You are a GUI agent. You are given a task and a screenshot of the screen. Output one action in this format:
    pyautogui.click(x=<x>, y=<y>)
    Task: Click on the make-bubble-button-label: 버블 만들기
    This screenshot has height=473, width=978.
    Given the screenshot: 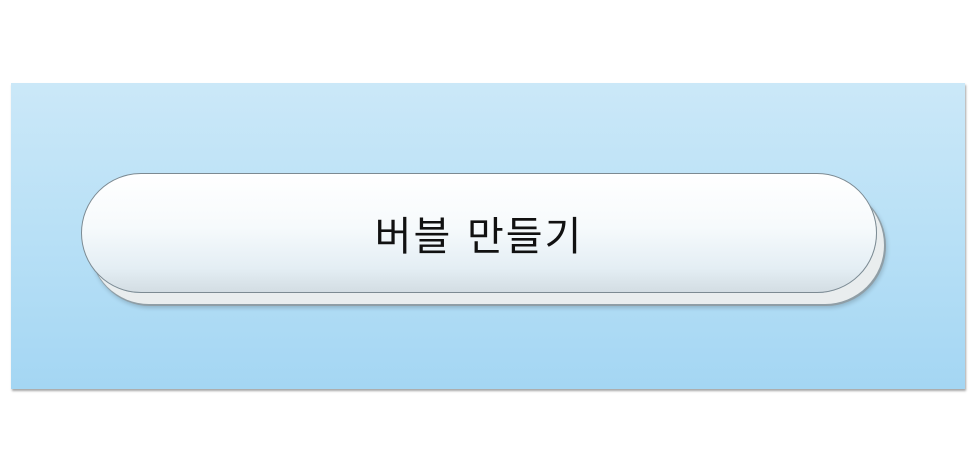 What is the action you would take?
    pyautogui.click(x=479, y=237)
    